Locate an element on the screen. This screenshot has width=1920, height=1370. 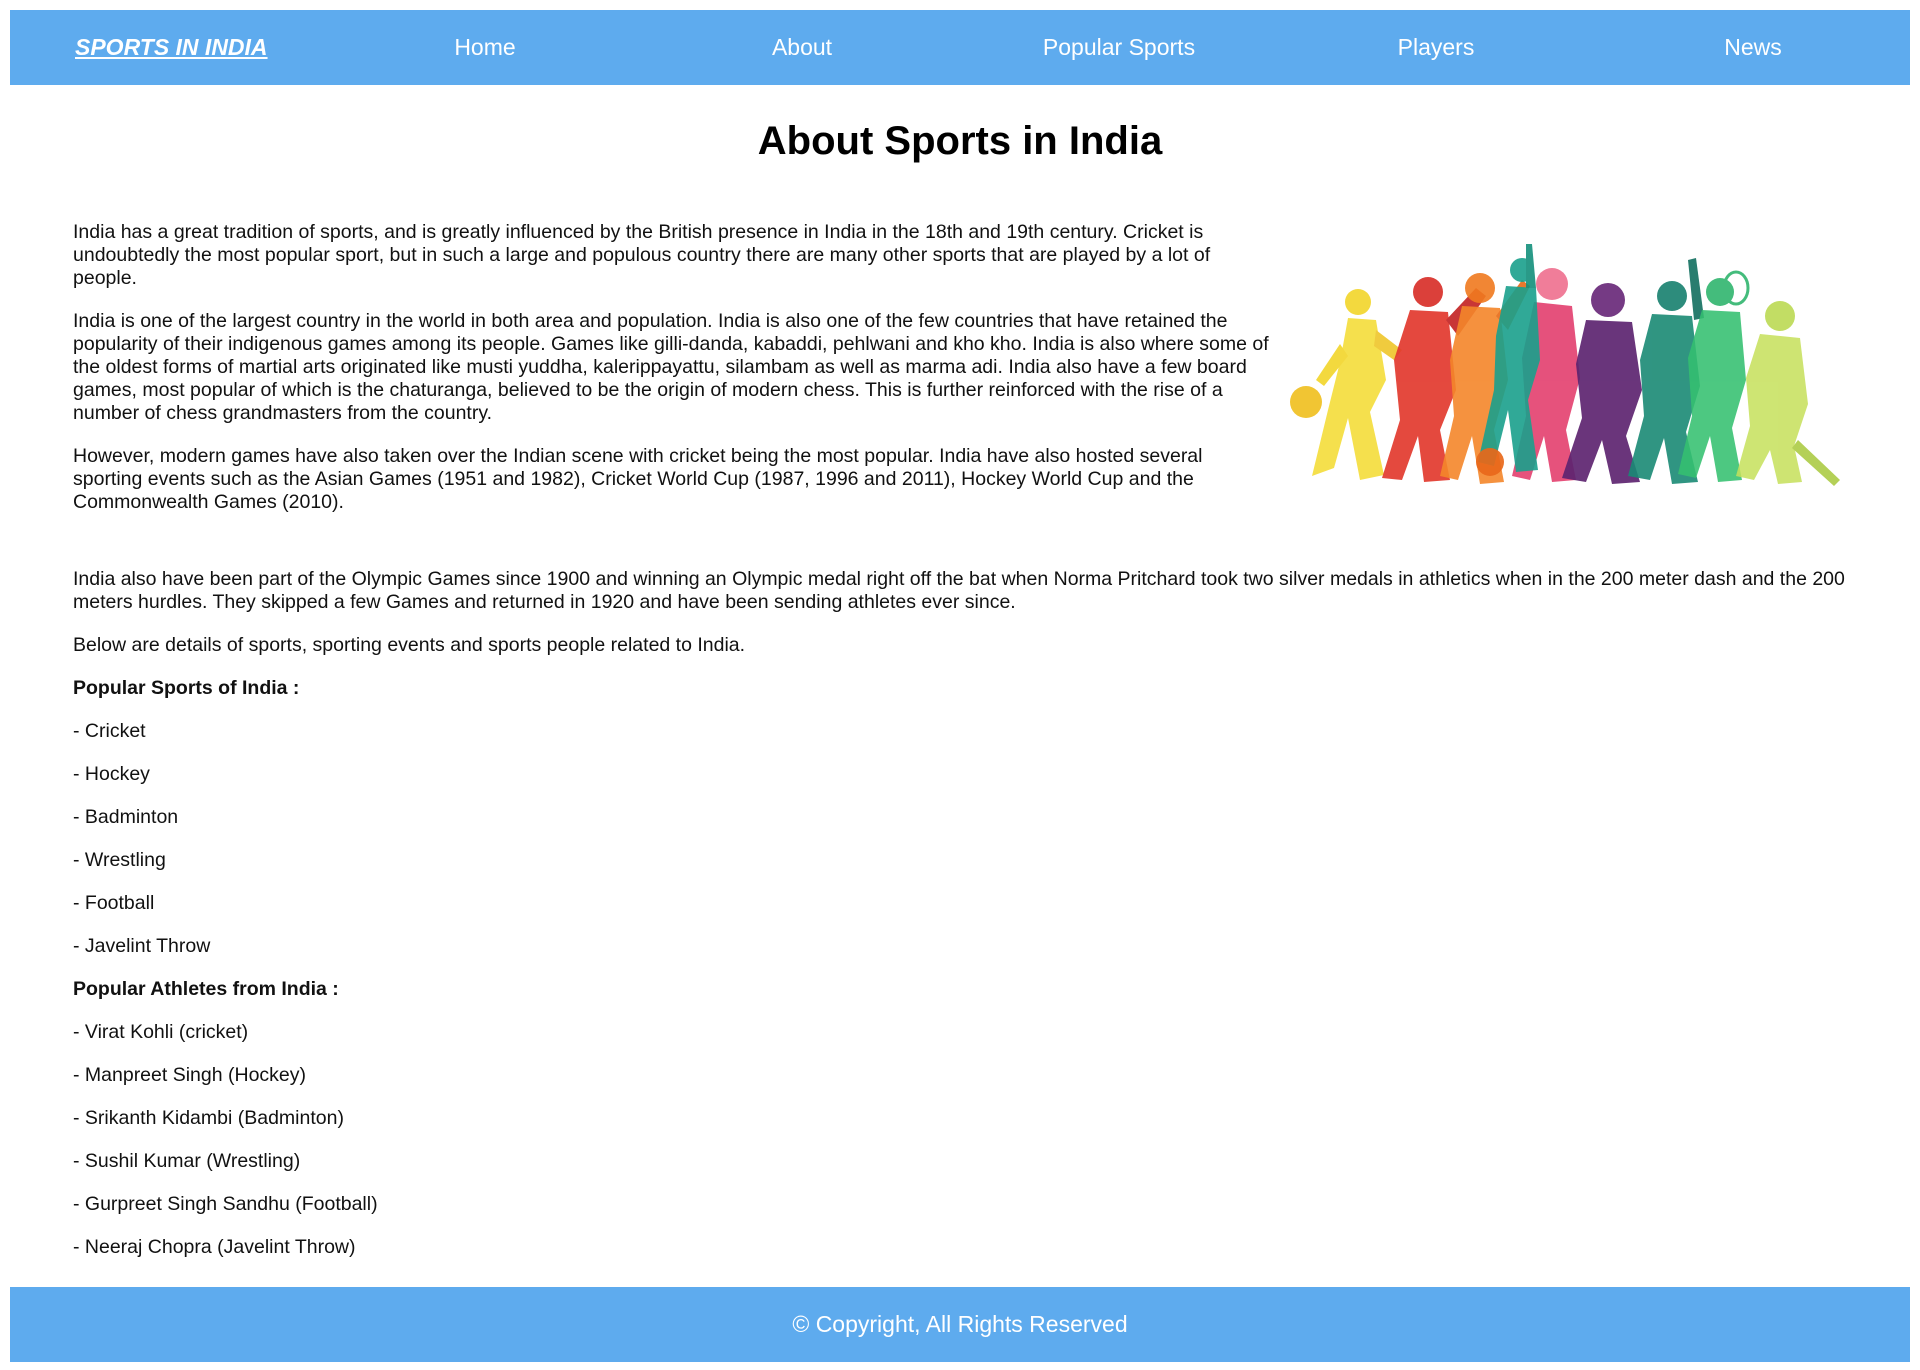
nav-link-home: Home is located at coordinates (484, 47).